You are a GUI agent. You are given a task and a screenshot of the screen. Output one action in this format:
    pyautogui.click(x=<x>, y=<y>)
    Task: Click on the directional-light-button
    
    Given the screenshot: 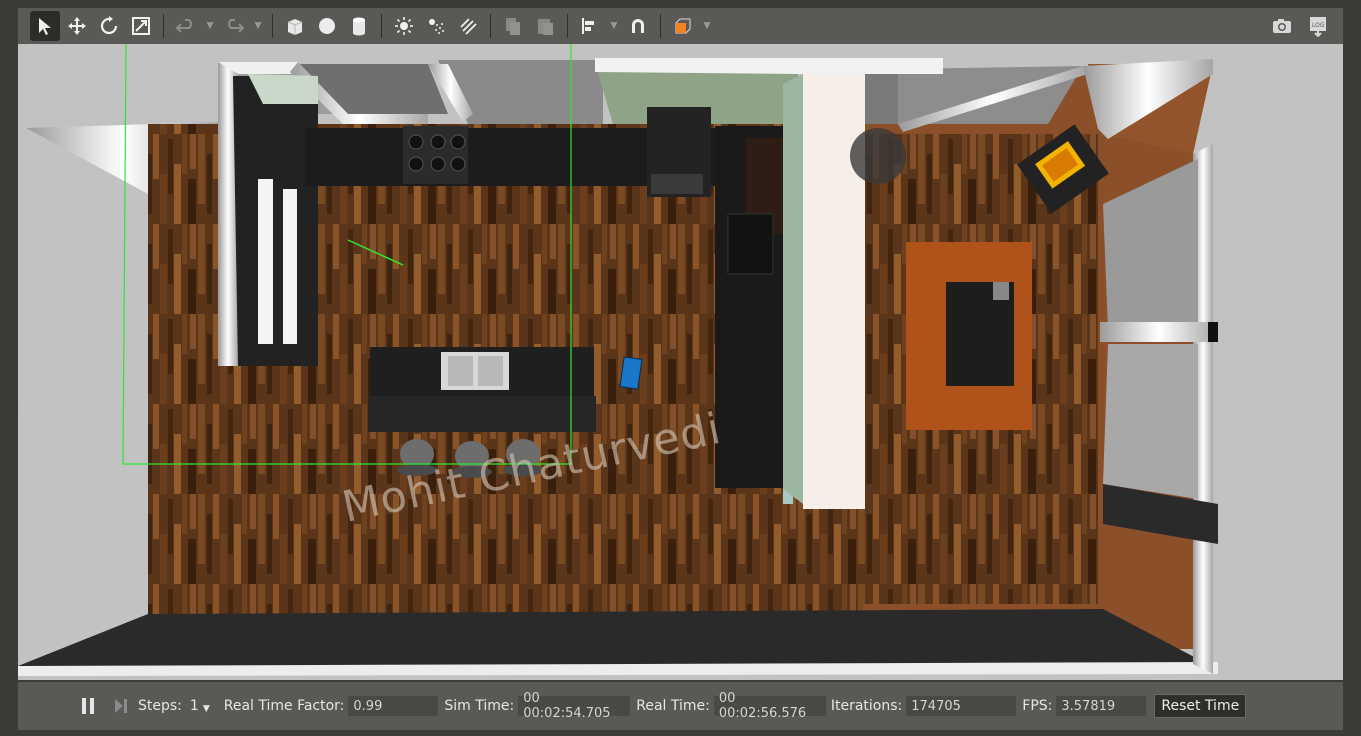 What is the action you would take?
    pyautogui.click(x=468, y=26)
    